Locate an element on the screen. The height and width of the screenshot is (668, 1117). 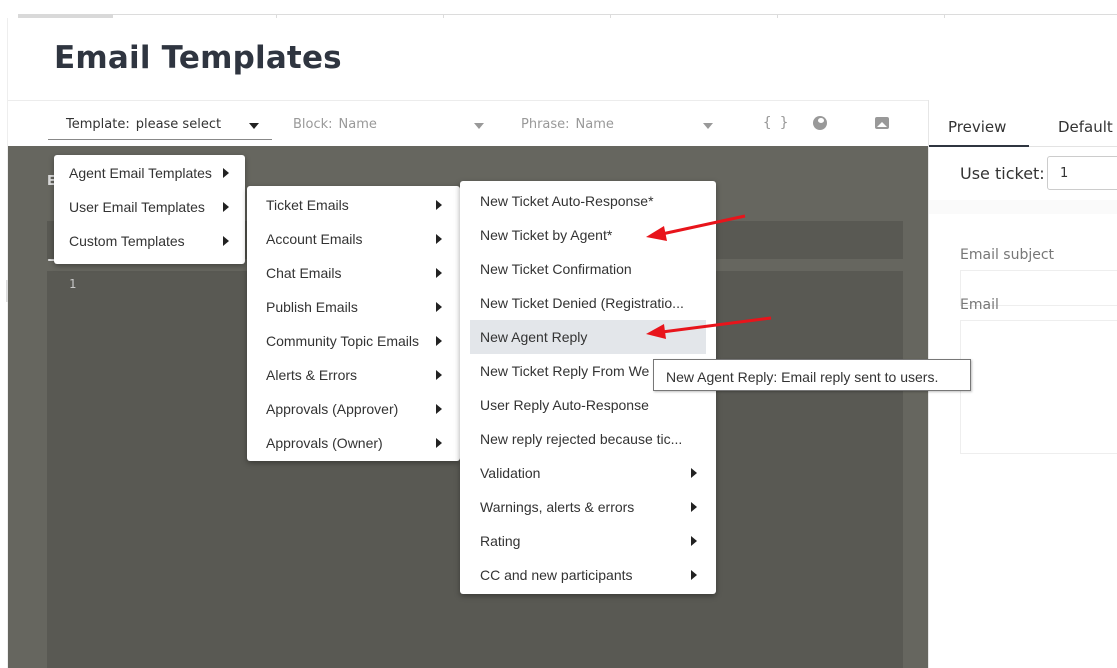
menu-item-label: Rating is located at coordinates (500, 541).